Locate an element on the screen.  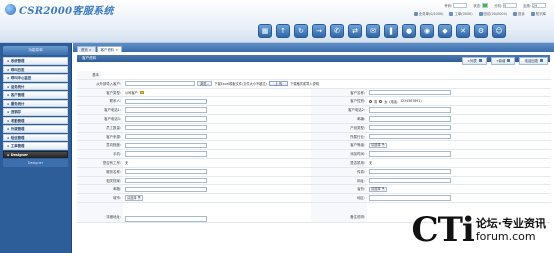
address-textarea is located at coordinates (166, 218).